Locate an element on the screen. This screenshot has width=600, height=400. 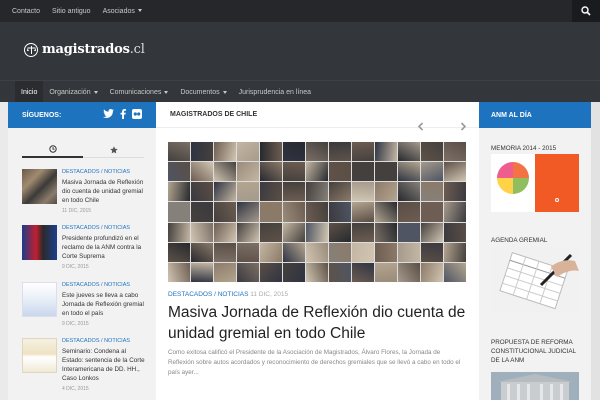
chevron-right-icon is located at coordinates (463, 126).